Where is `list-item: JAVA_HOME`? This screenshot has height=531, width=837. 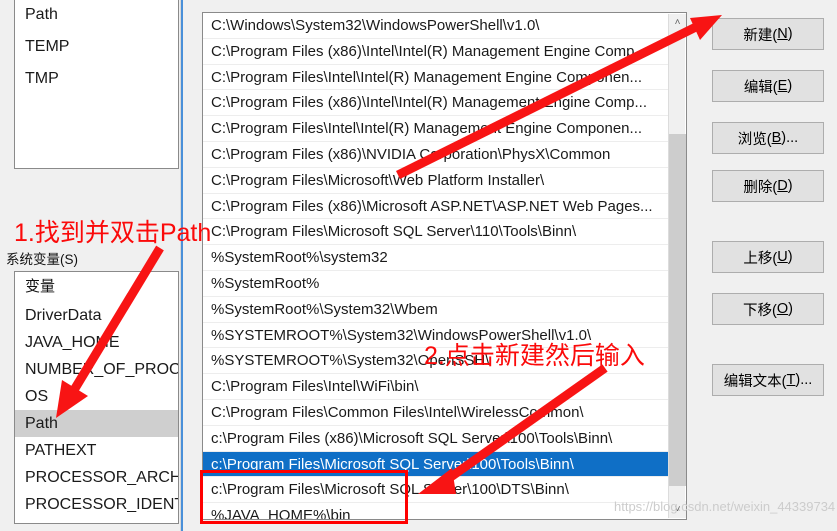
list-item: JAVA_HOME is located at coordinates (96, 342).